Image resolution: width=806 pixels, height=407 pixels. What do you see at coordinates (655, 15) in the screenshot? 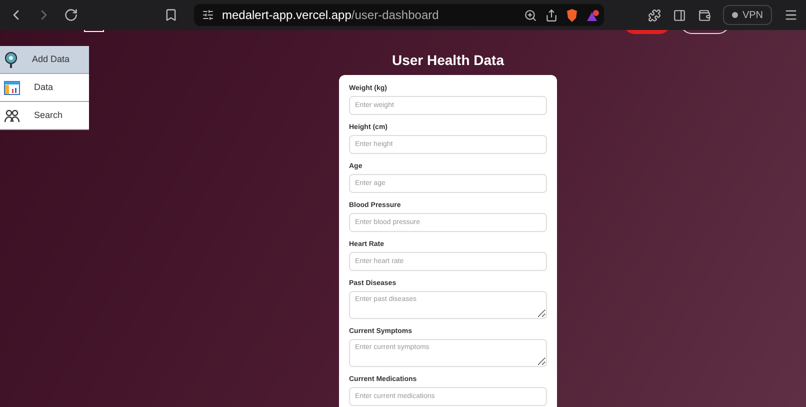
I see `extensions-icon` at bounding box center [655, 15].